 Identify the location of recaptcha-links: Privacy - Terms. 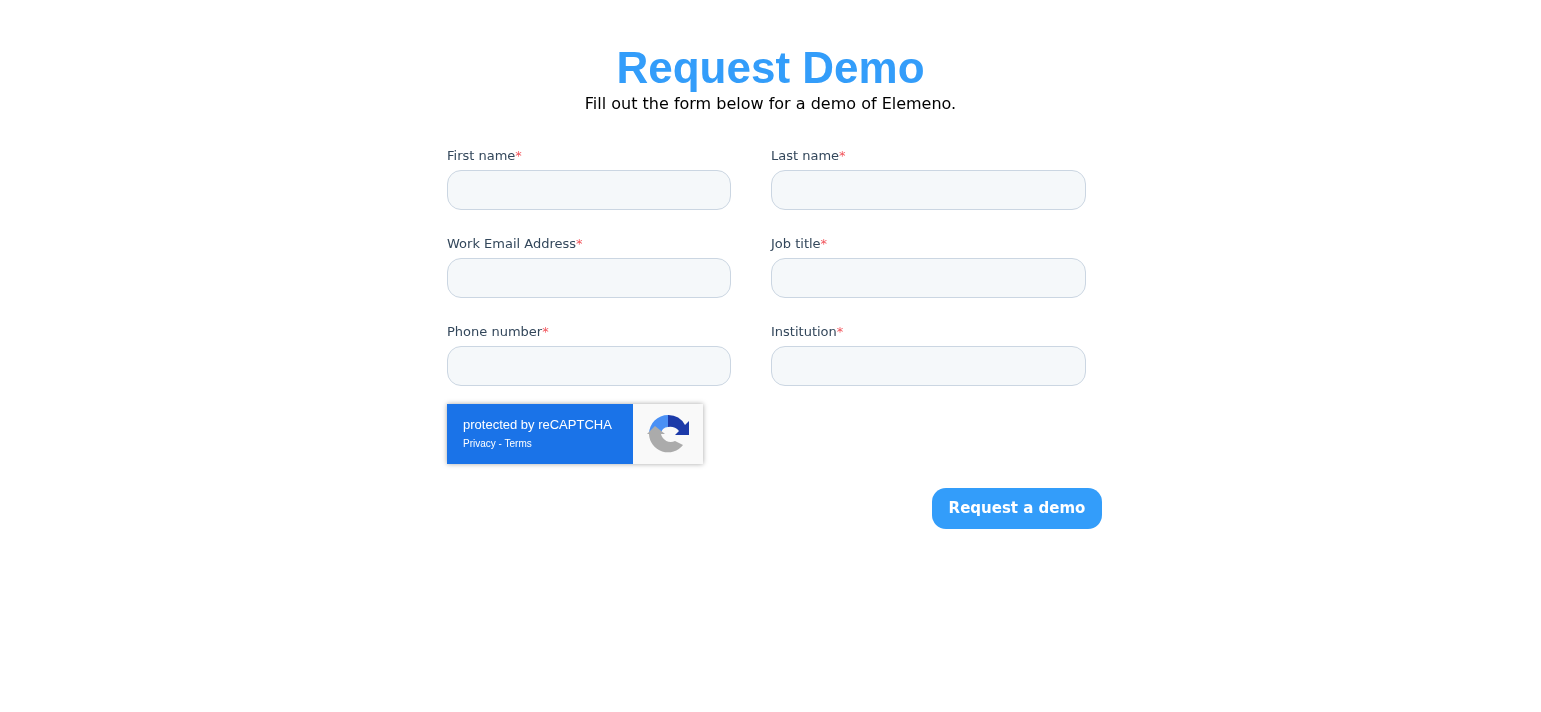
(497, 444).